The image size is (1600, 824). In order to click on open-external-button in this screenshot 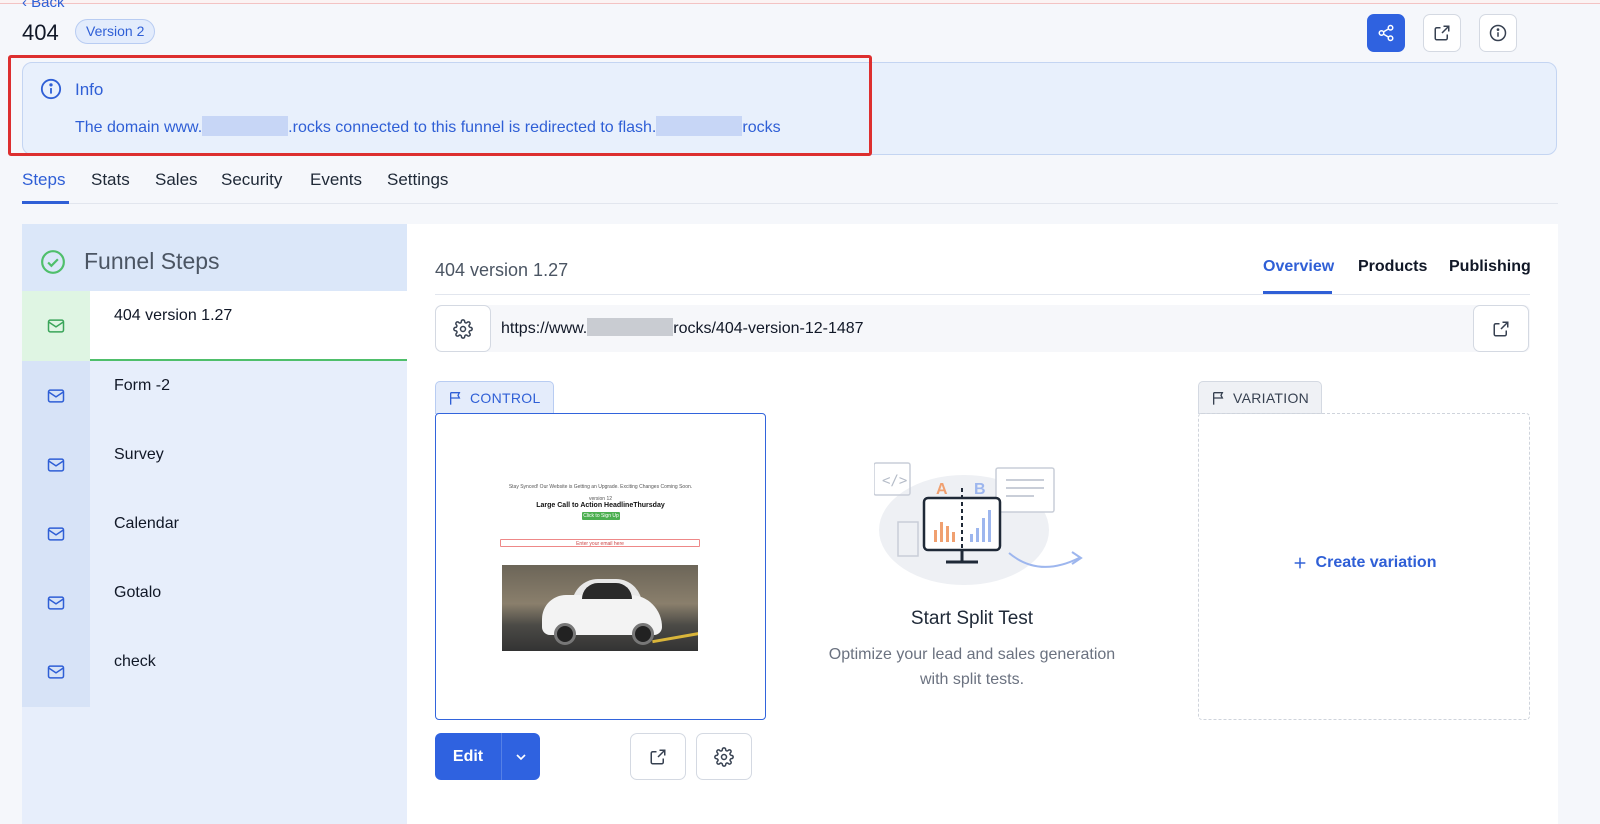, I will do `click(1442, 33)`.